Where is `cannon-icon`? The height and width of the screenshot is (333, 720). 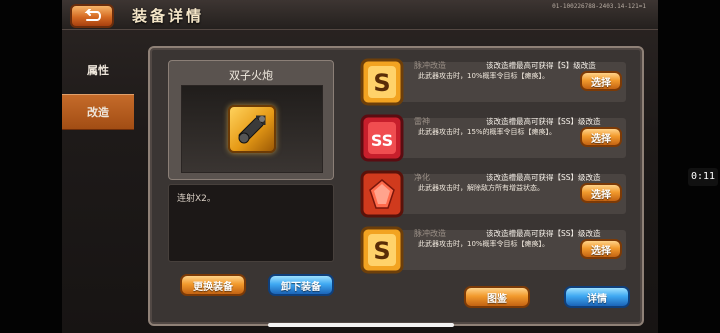
cannon-icon is located at coordinates (252, 129).